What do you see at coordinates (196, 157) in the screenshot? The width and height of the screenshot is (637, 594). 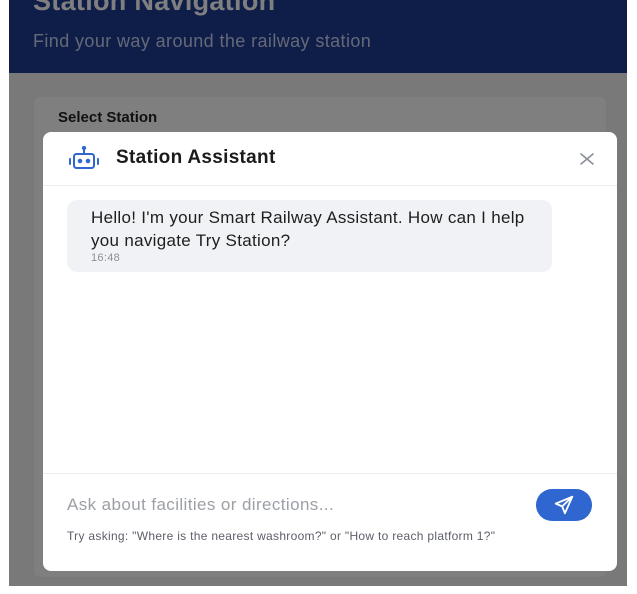 I see `dialog-title: Station Assistant` at bounding box center [196, 157].